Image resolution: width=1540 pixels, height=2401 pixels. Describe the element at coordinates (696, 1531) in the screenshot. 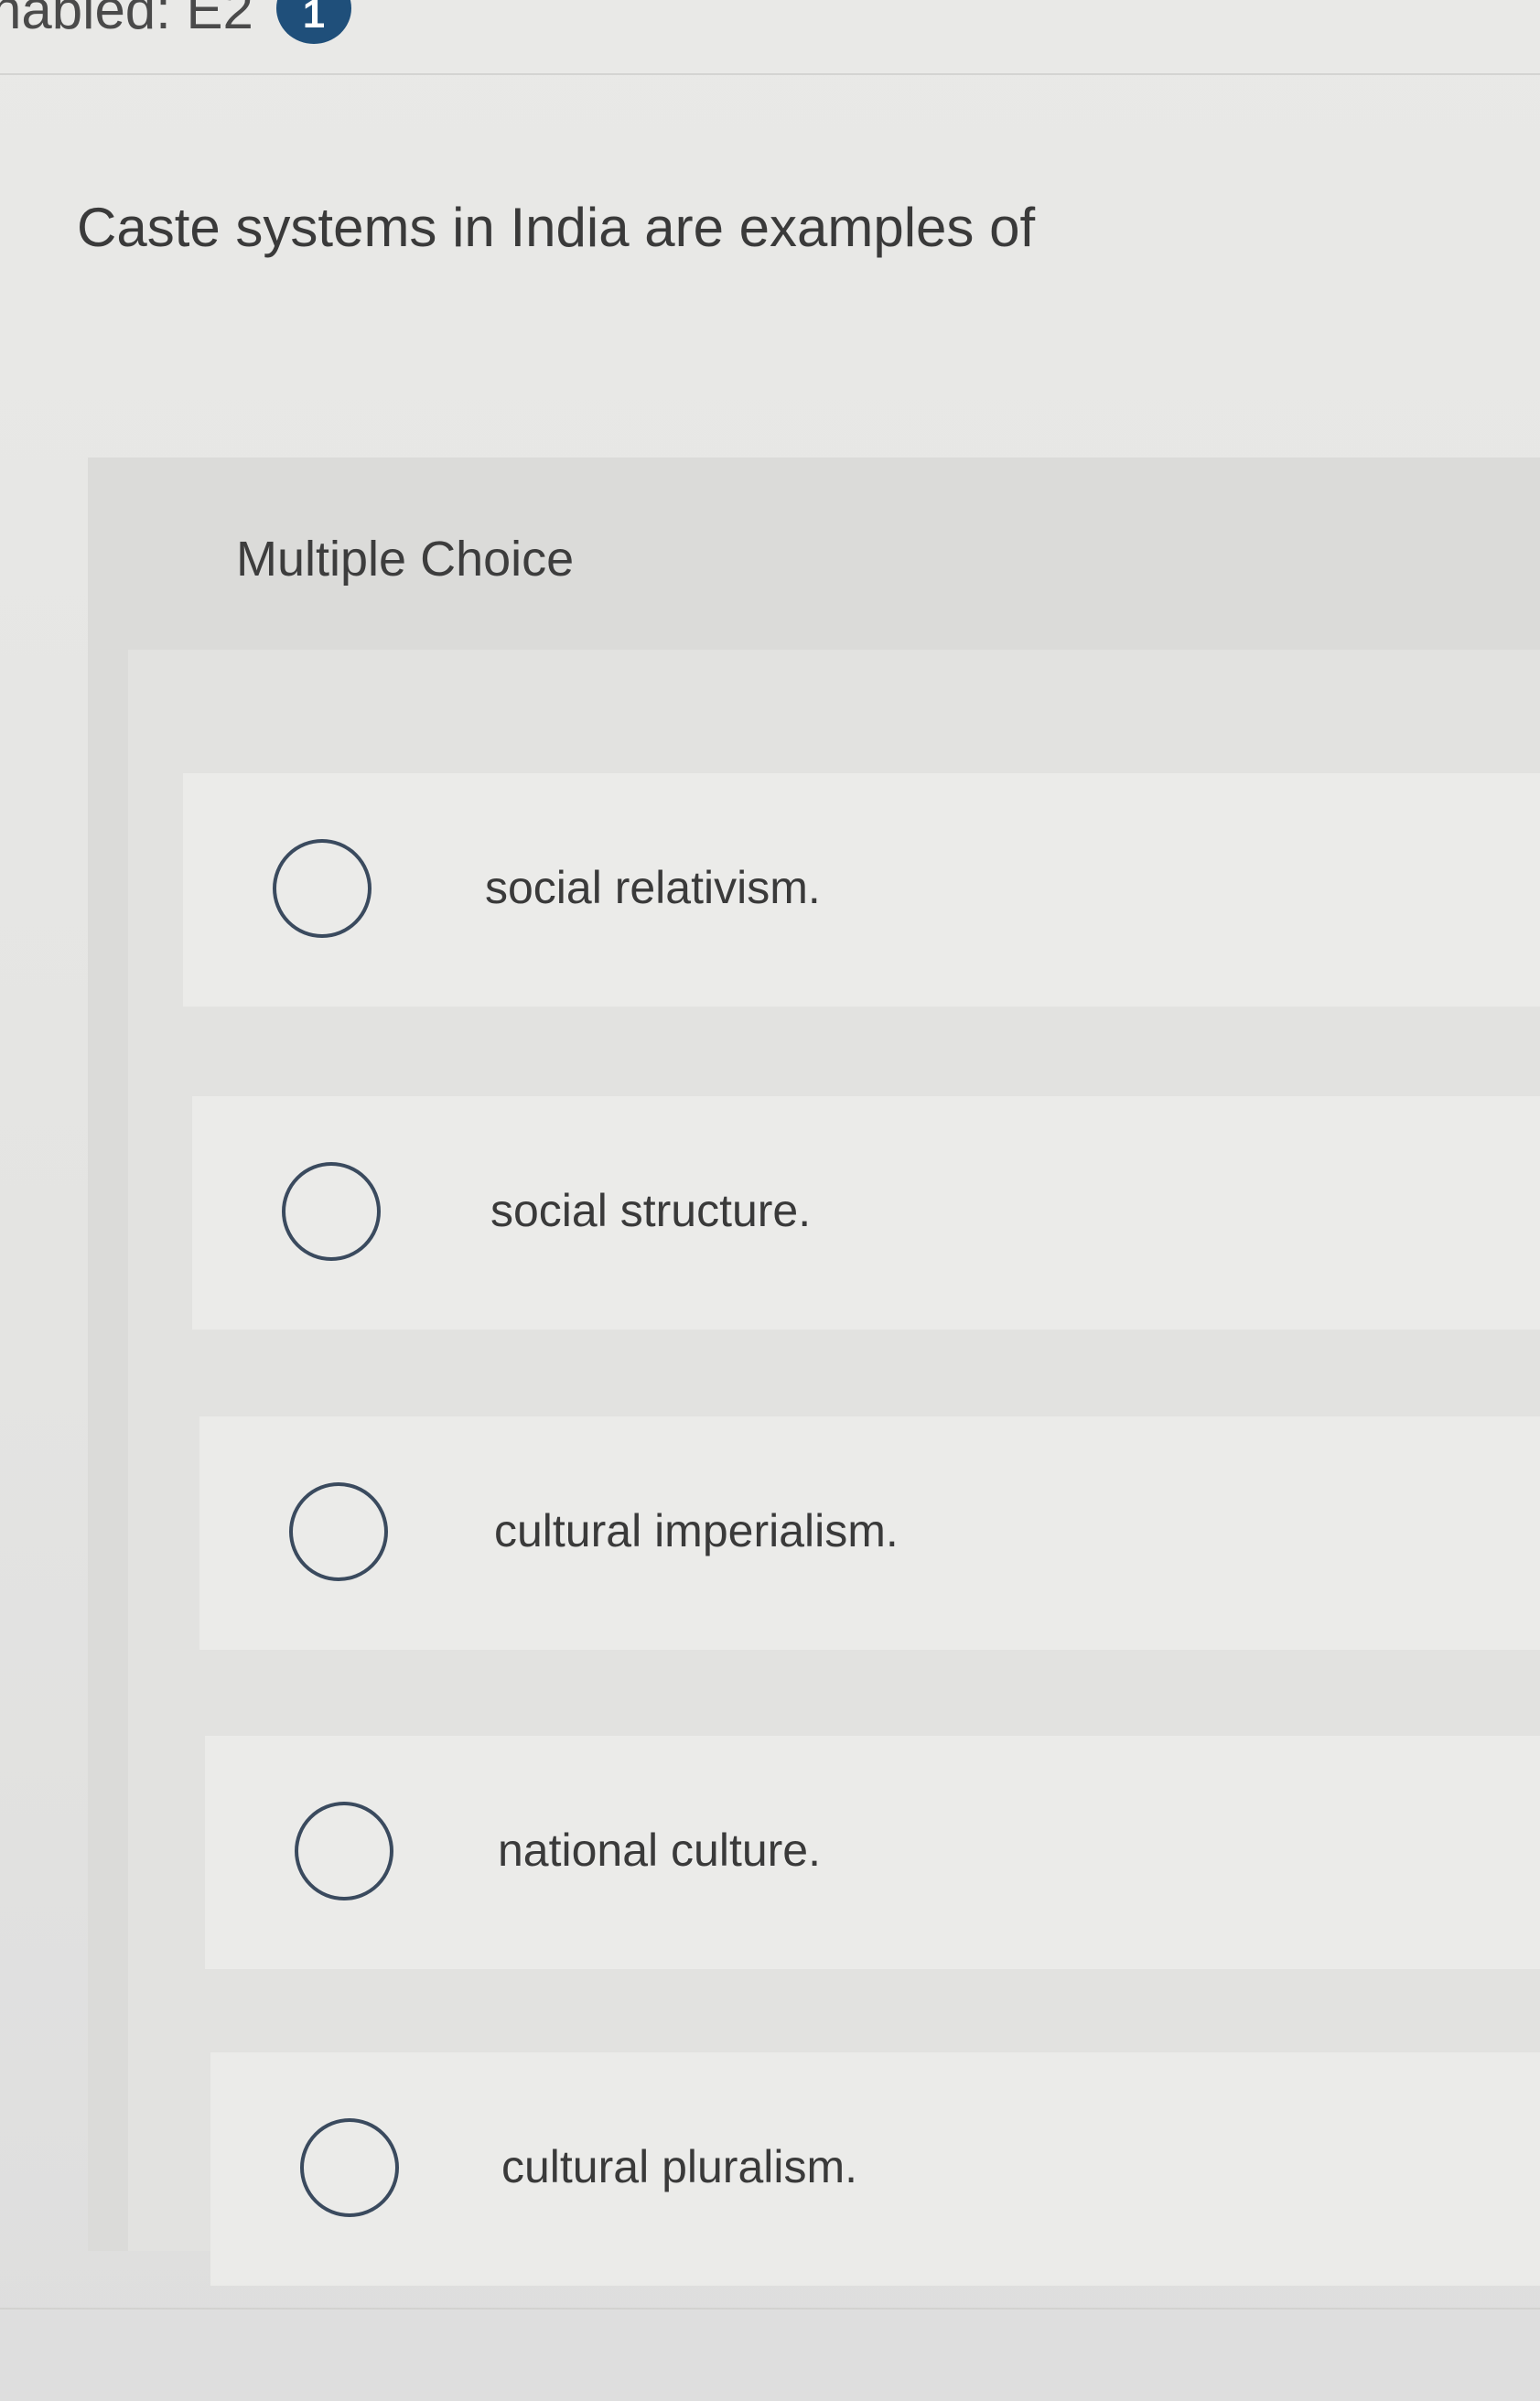

I see `answer-option-label: cultural imperialism.` at that location.